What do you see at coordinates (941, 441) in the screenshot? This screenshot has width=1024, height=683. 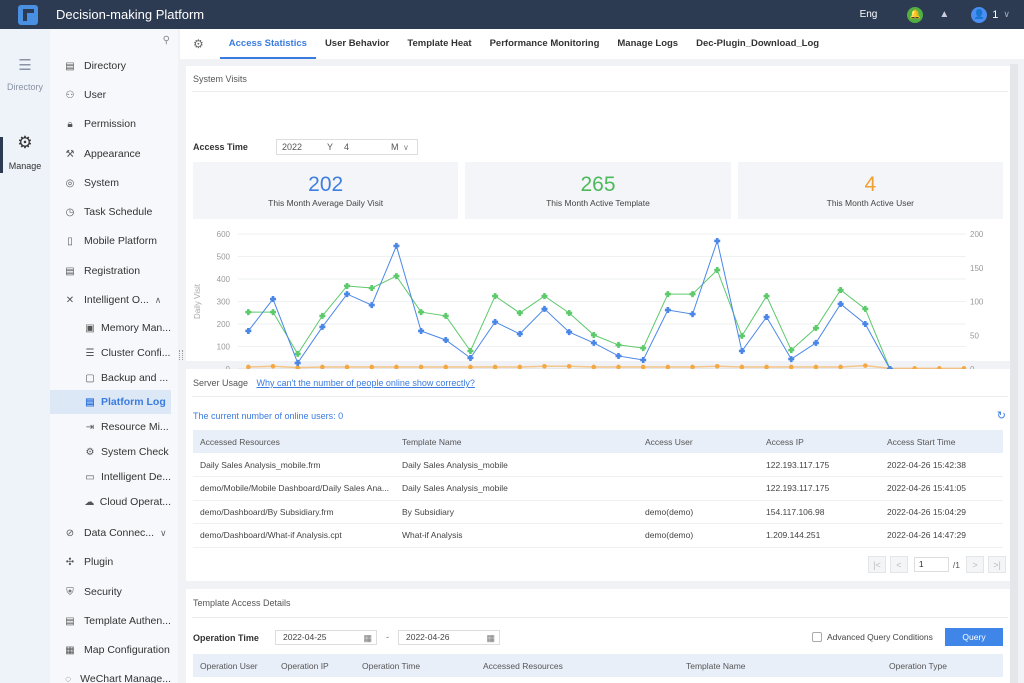 I see `column-header: Access Start Time` at bounding box center [941, 441].